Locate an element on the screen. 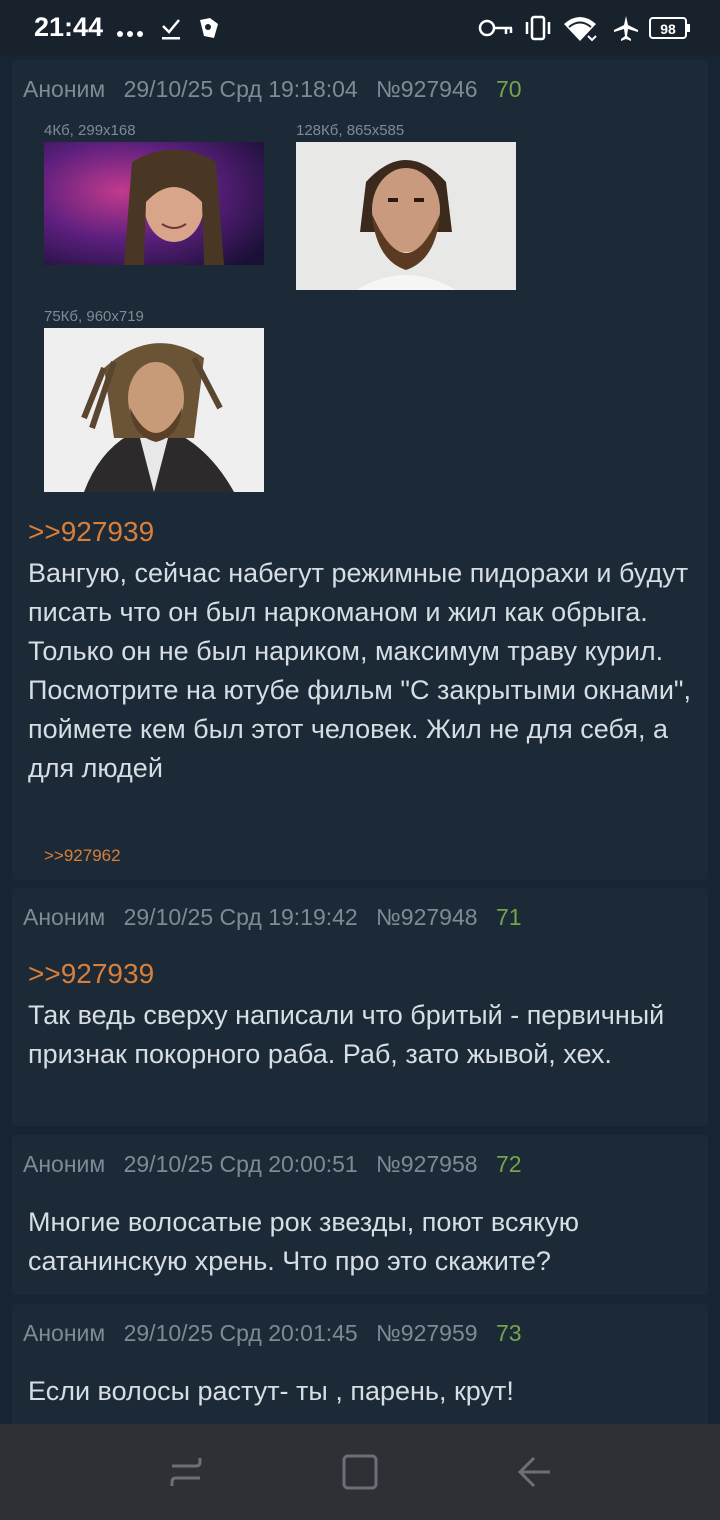  post-index: 73 is located at coordinates (508, 1333).